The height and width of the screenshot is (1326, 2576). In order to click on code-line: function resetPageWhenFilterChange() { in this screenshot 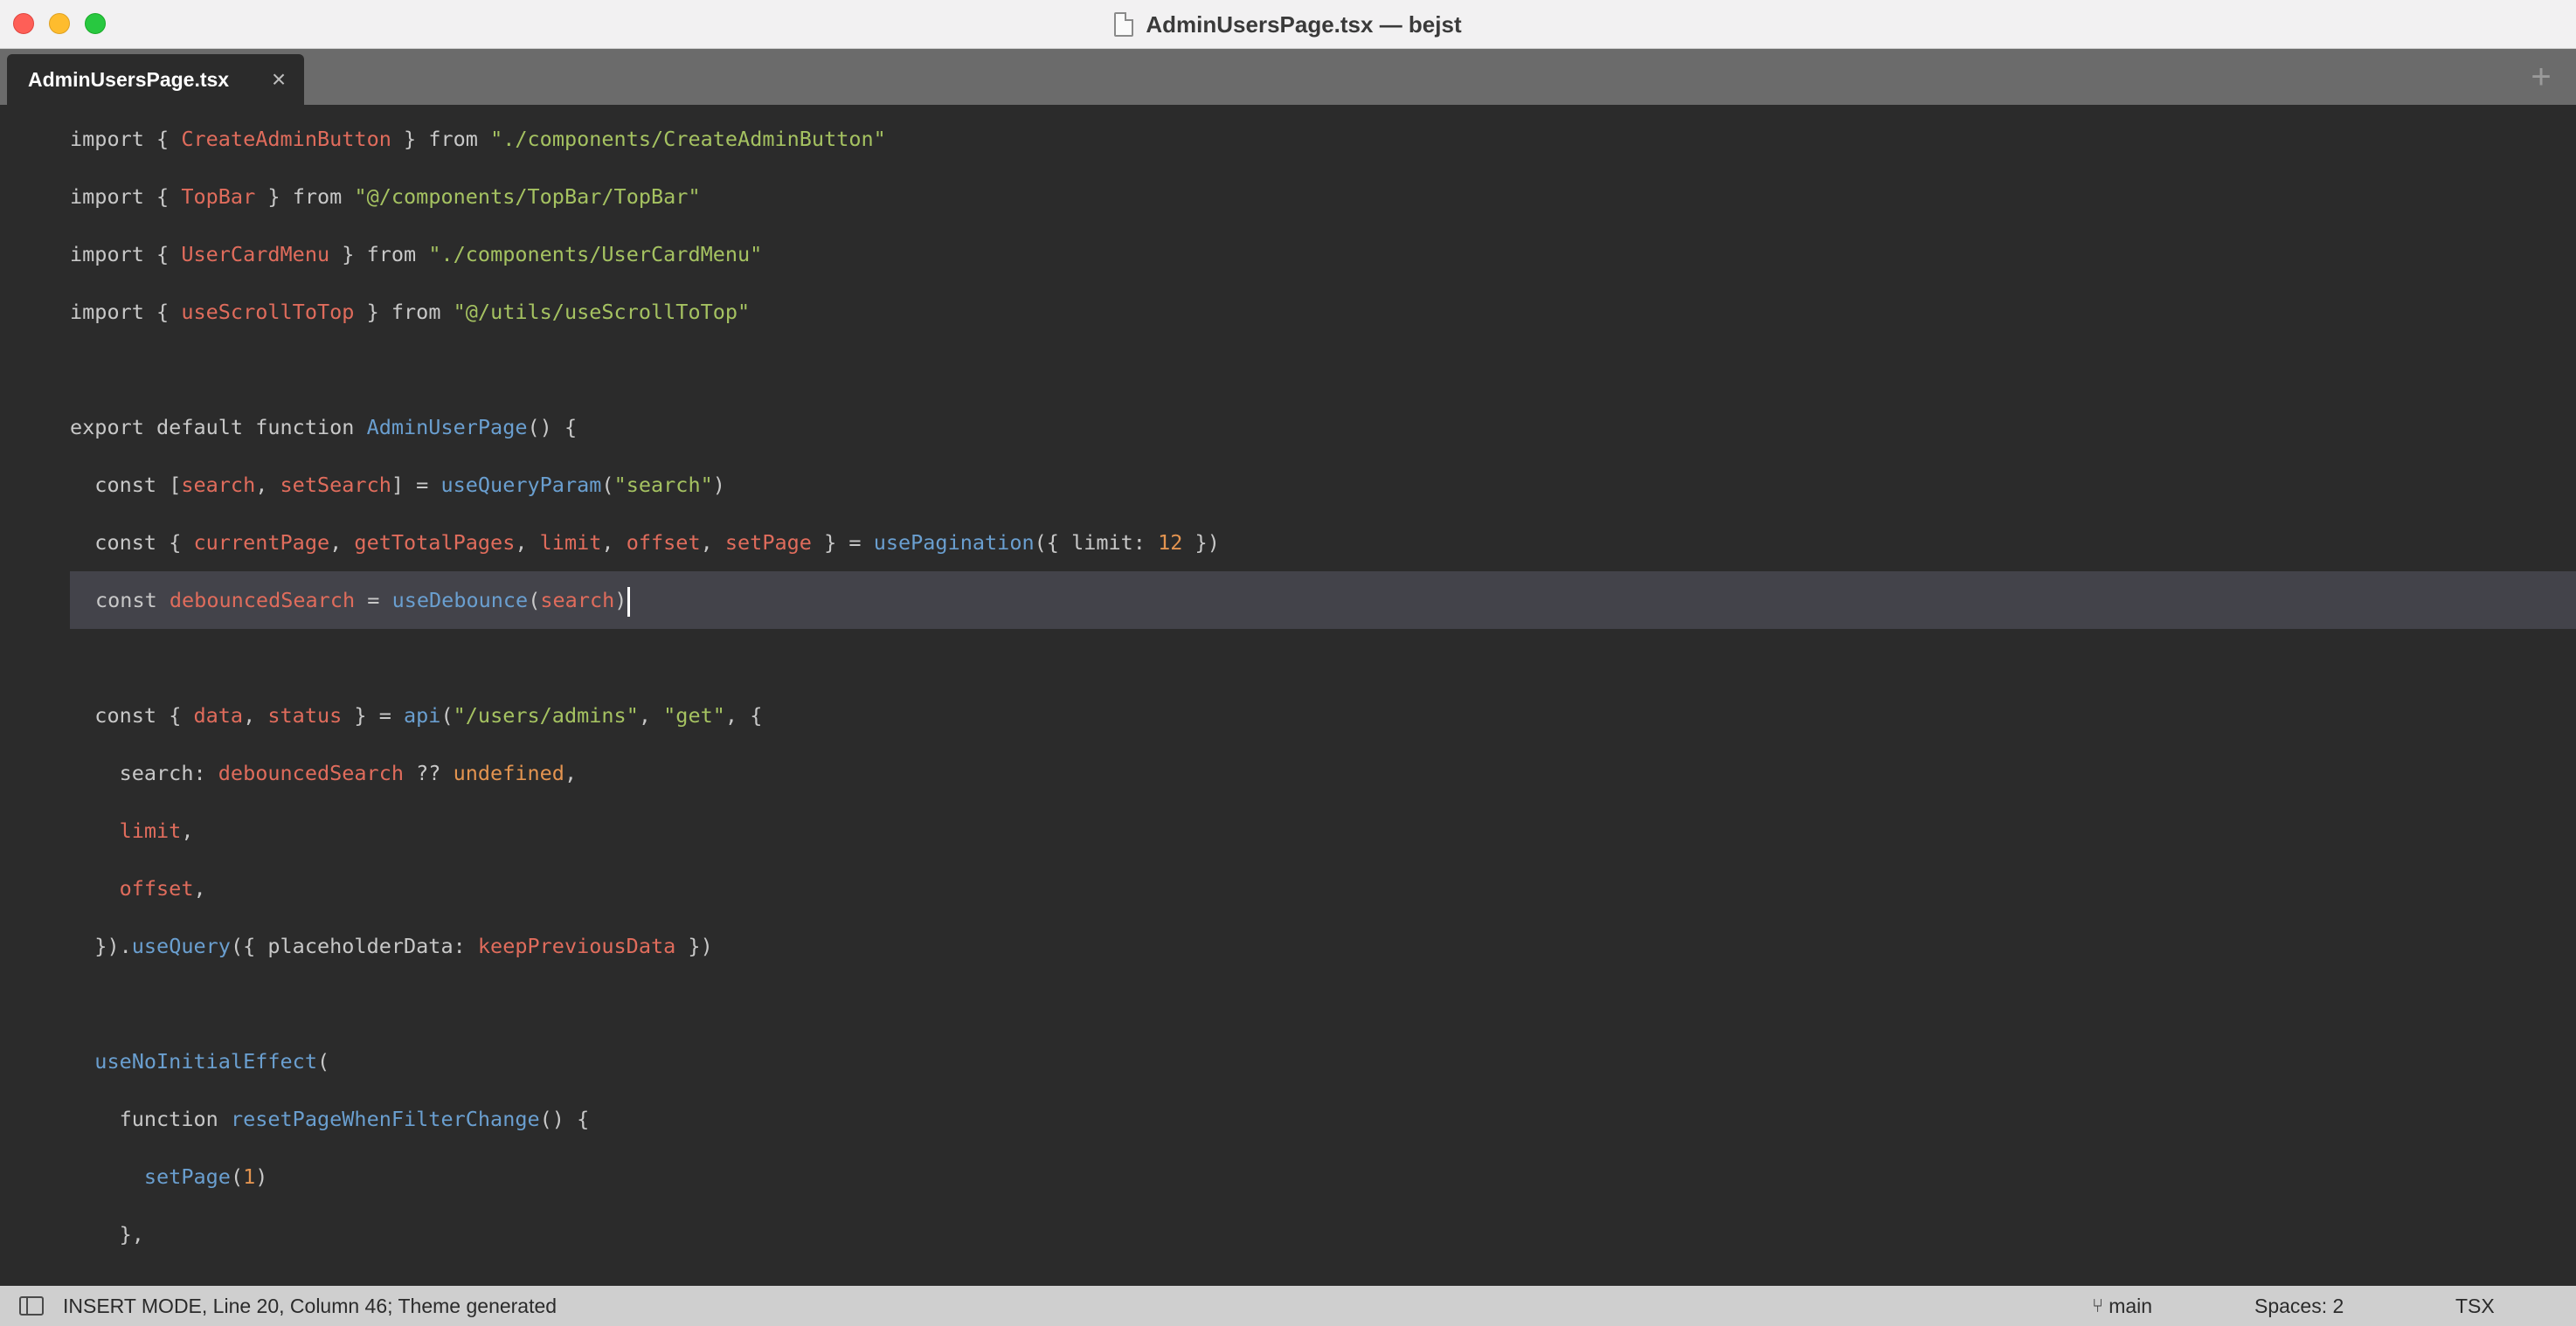, I will do `click(1288, 1119)`.